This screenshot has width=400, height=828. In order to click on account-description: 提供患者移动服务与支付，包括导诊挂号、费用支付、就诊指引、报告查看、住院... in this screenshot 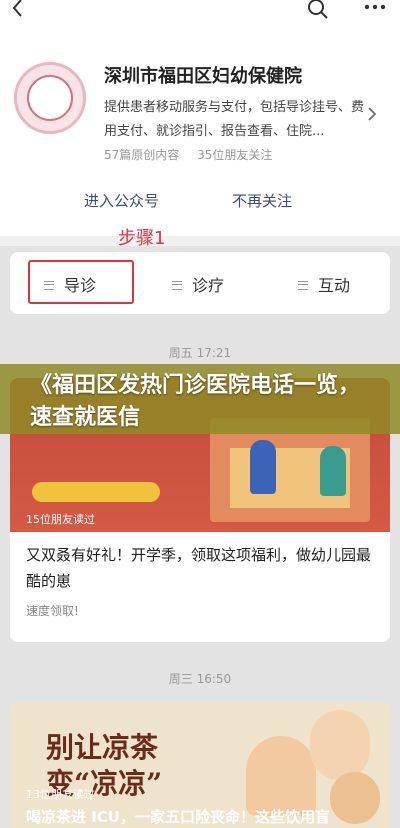, I will do `click(234, 120)`.